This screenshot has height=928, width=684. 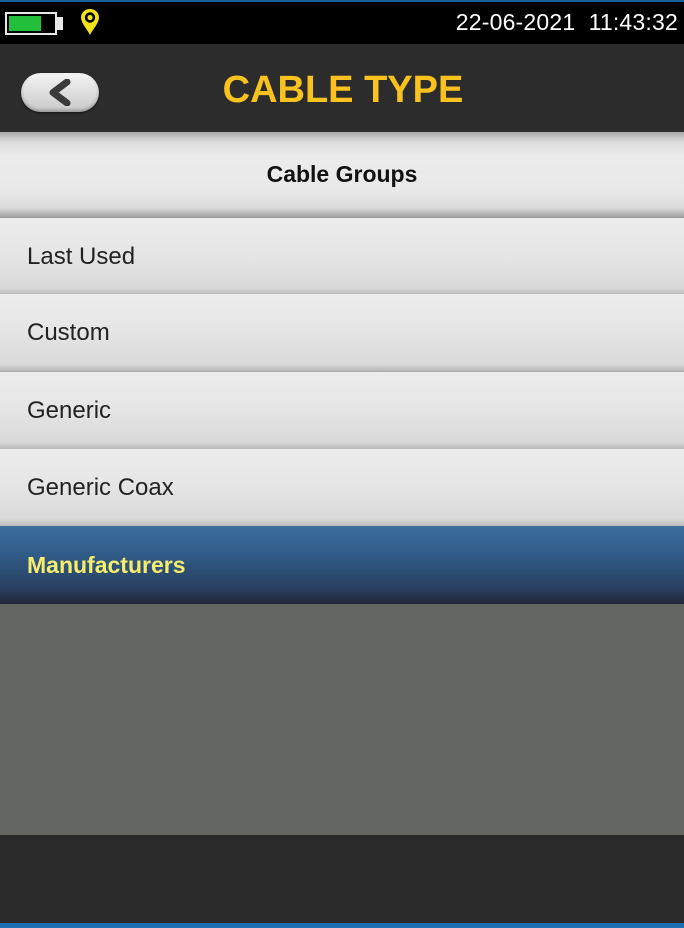 What do you see at coordinates (69, 410) in the screenshot?
I see `list-item-label: Generic` at bounding box center [69, 410].